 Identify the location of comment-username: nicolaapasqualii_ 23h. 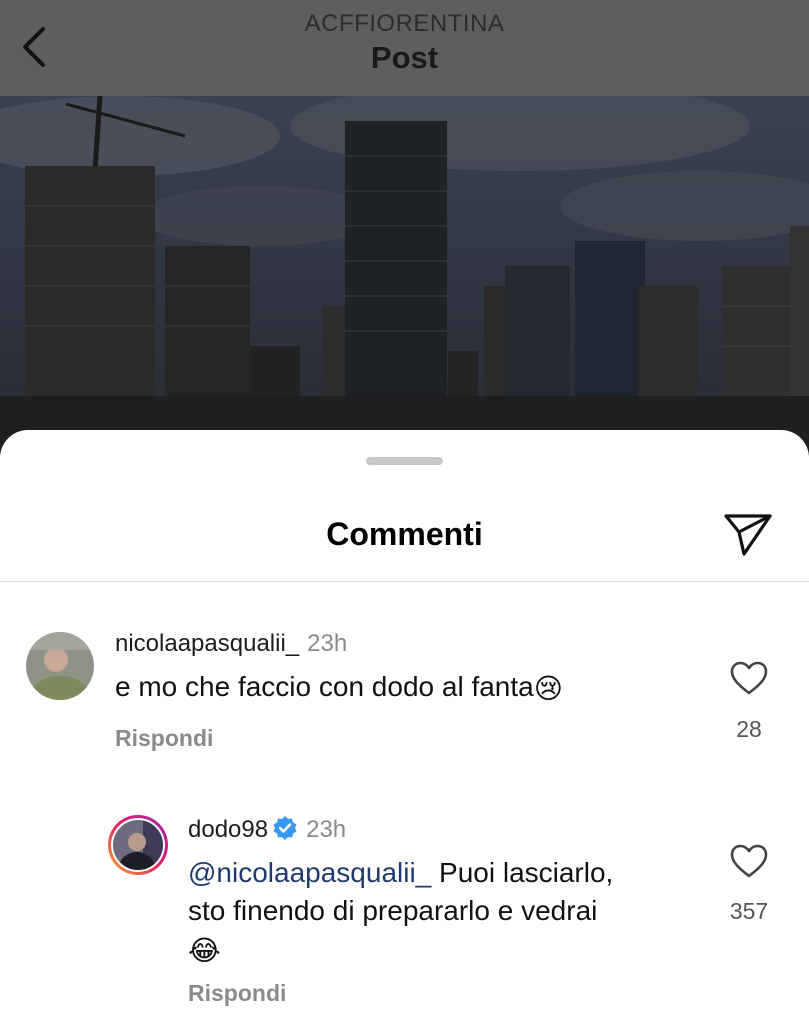
(231, 644).